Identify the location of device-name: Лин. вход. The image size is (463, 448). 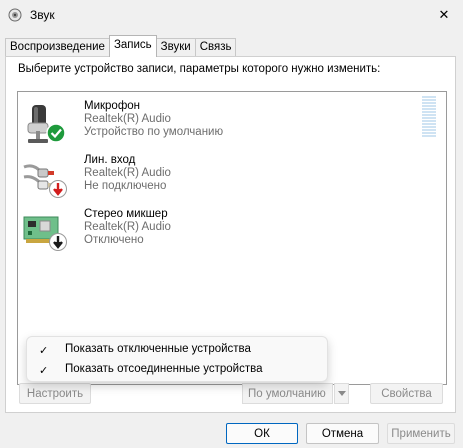
(110, 160).